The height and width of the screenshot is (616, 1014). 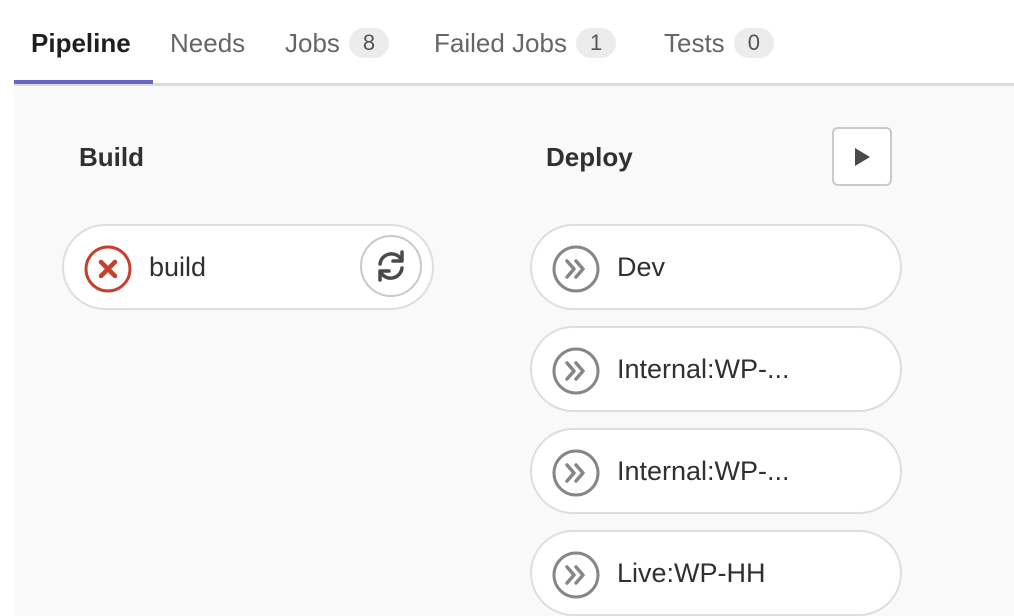 I want to click on play-icon, so click(x=862, y=156).